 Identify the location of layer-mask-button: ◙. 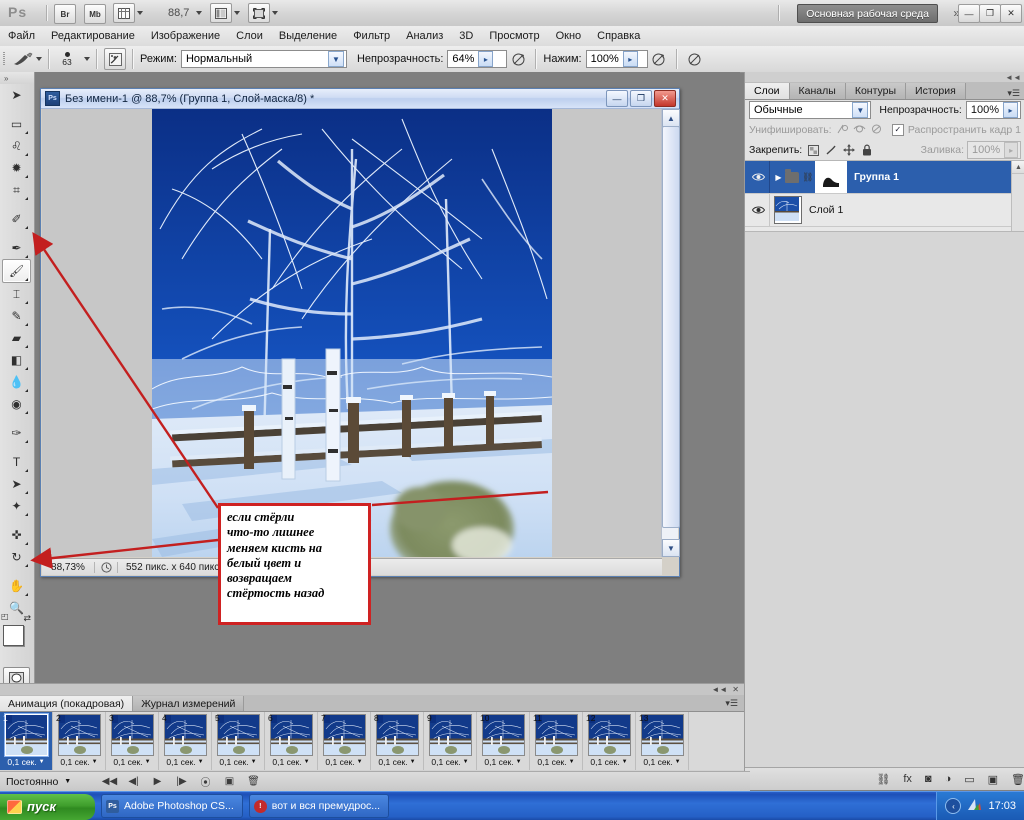
(928, 779).